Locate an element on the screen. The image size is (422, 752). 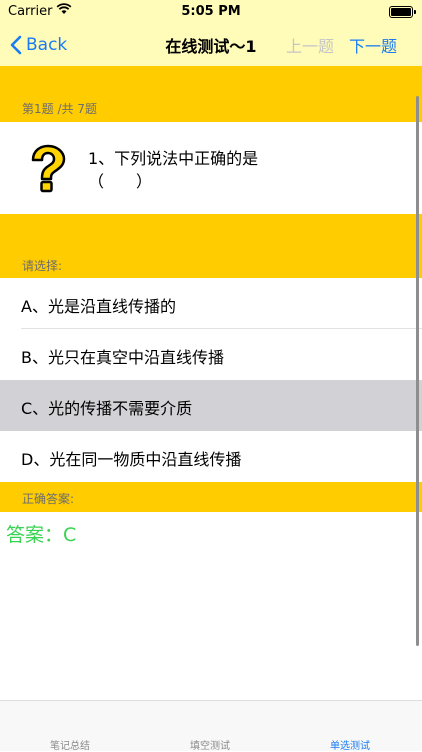
option-a: A、光是沿直线传播的 is located at coordinates (211, 303).